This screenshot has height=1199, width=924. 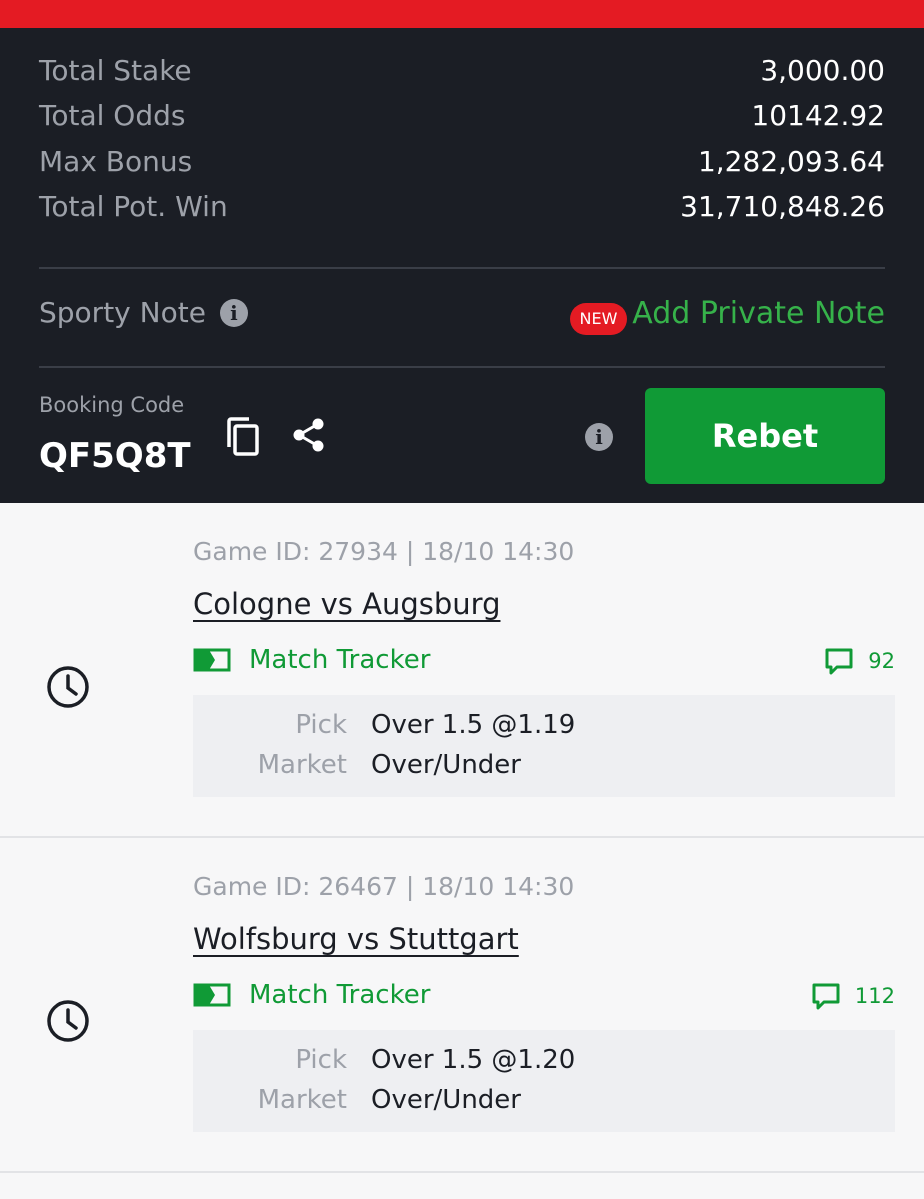 What do you see at coordinates (112, 405) in the screenshot?
I see `booking-code-label: Booking Code` at bounding box center [112, 405].